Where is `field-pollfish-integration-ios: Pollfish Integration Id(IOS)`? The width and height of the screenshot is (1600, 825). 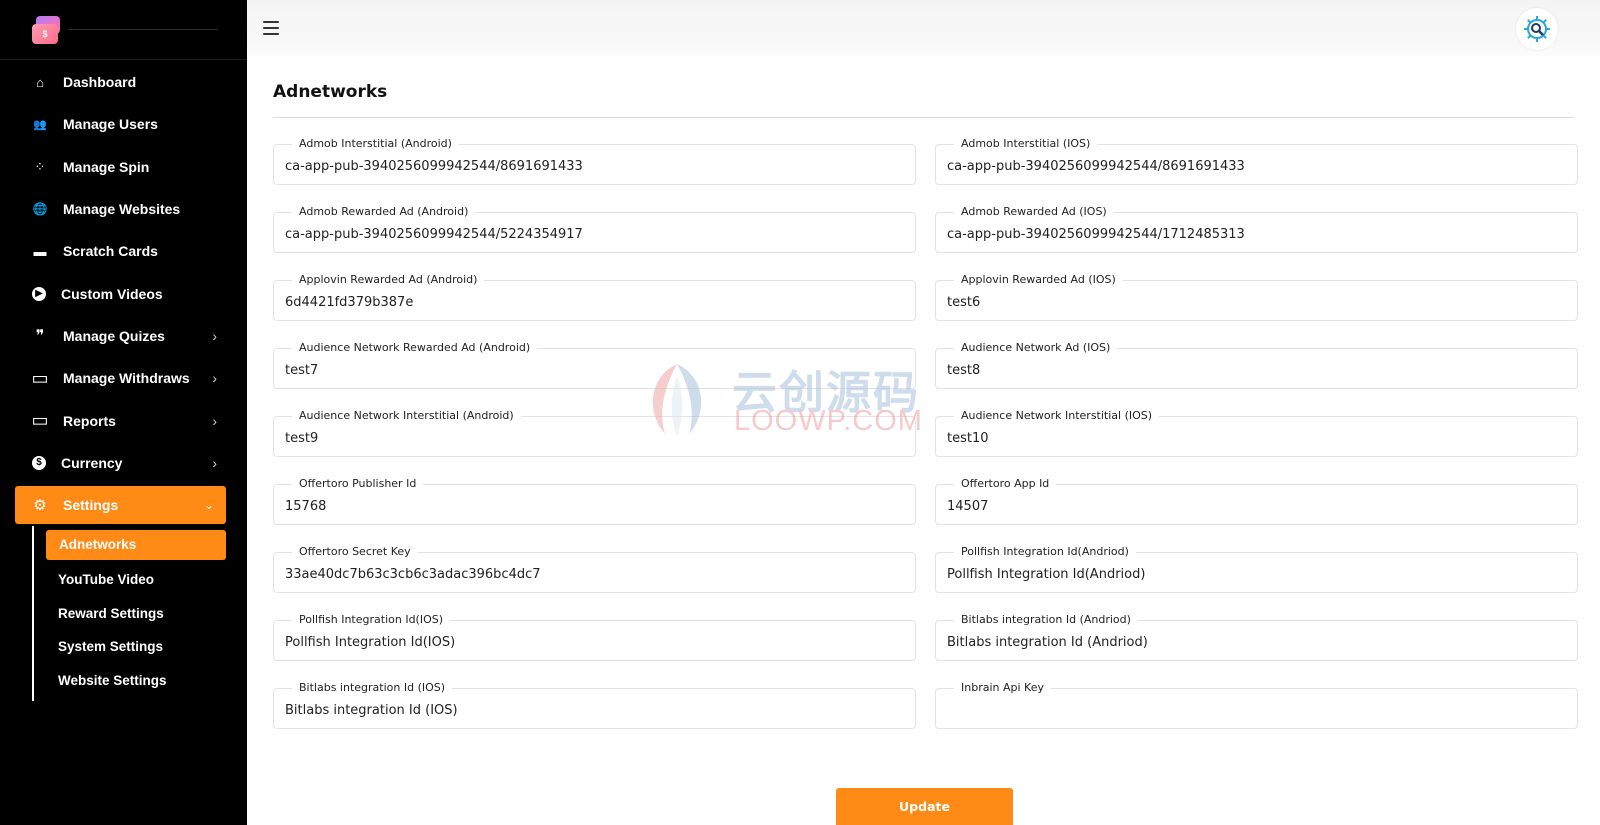
field-pollfish-integration-ios: Pollfish Integration Id(IOS) is located at coordinates (594, 637).